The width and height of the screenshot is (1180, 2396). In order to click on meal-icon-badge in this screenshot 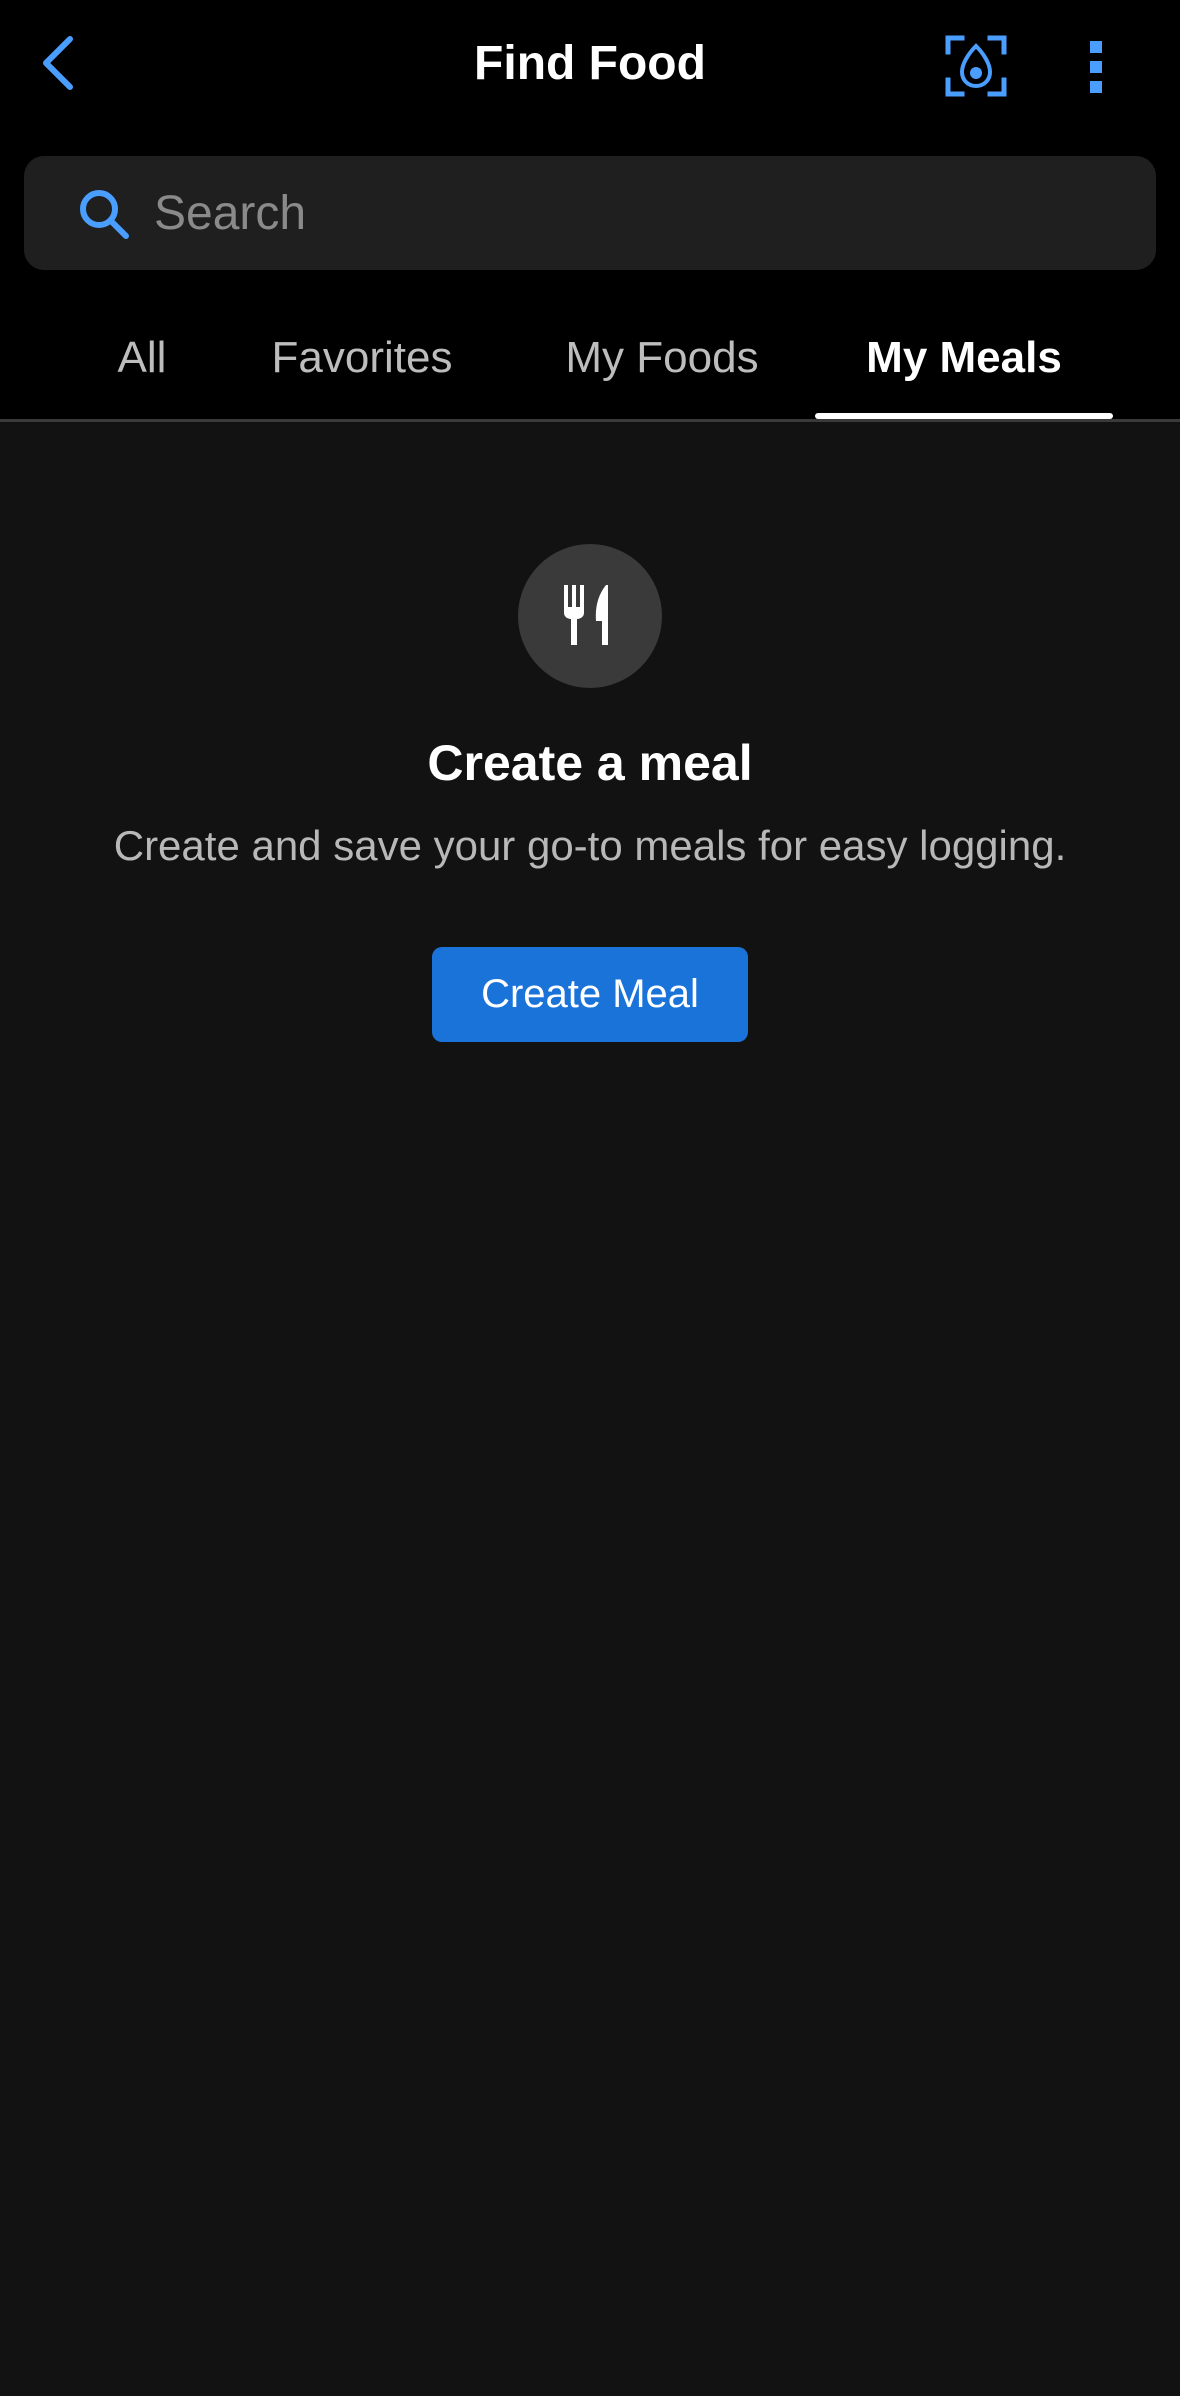, I will do `click(590, 616)`.